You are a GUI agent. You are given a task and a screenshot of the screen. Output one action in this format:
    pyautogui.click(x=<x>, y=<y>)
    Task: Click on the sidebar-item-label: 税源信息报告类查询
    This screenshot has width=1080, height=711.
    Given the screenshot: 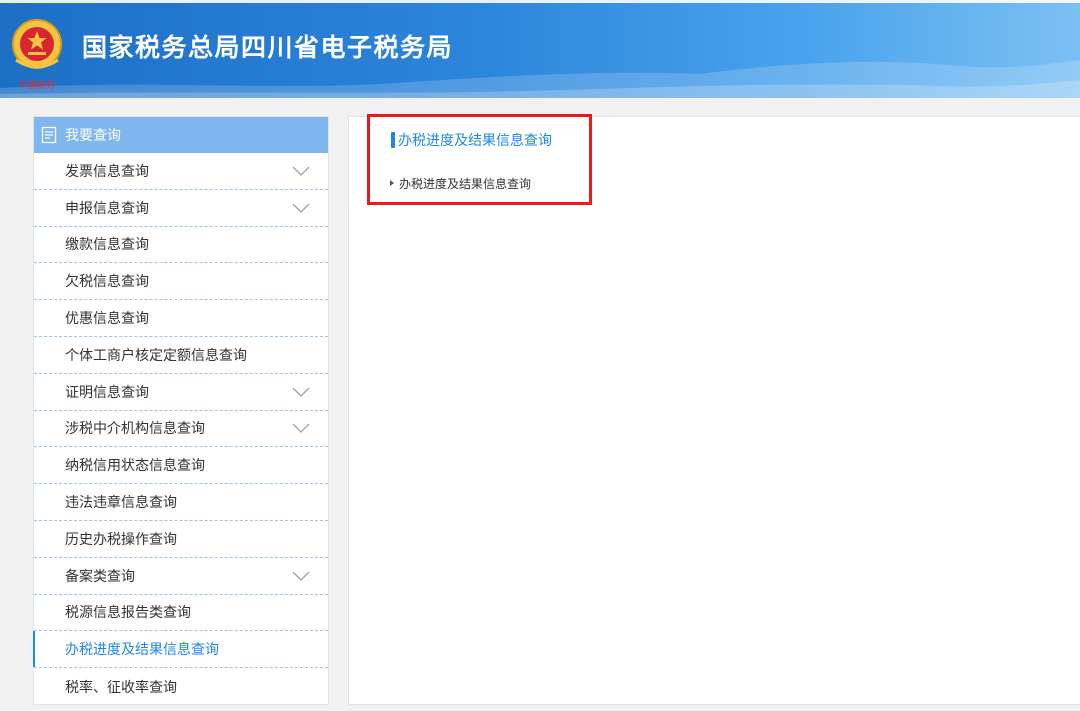 What is the action you would take?
    pyautogui.click(x=128, y=613)
    